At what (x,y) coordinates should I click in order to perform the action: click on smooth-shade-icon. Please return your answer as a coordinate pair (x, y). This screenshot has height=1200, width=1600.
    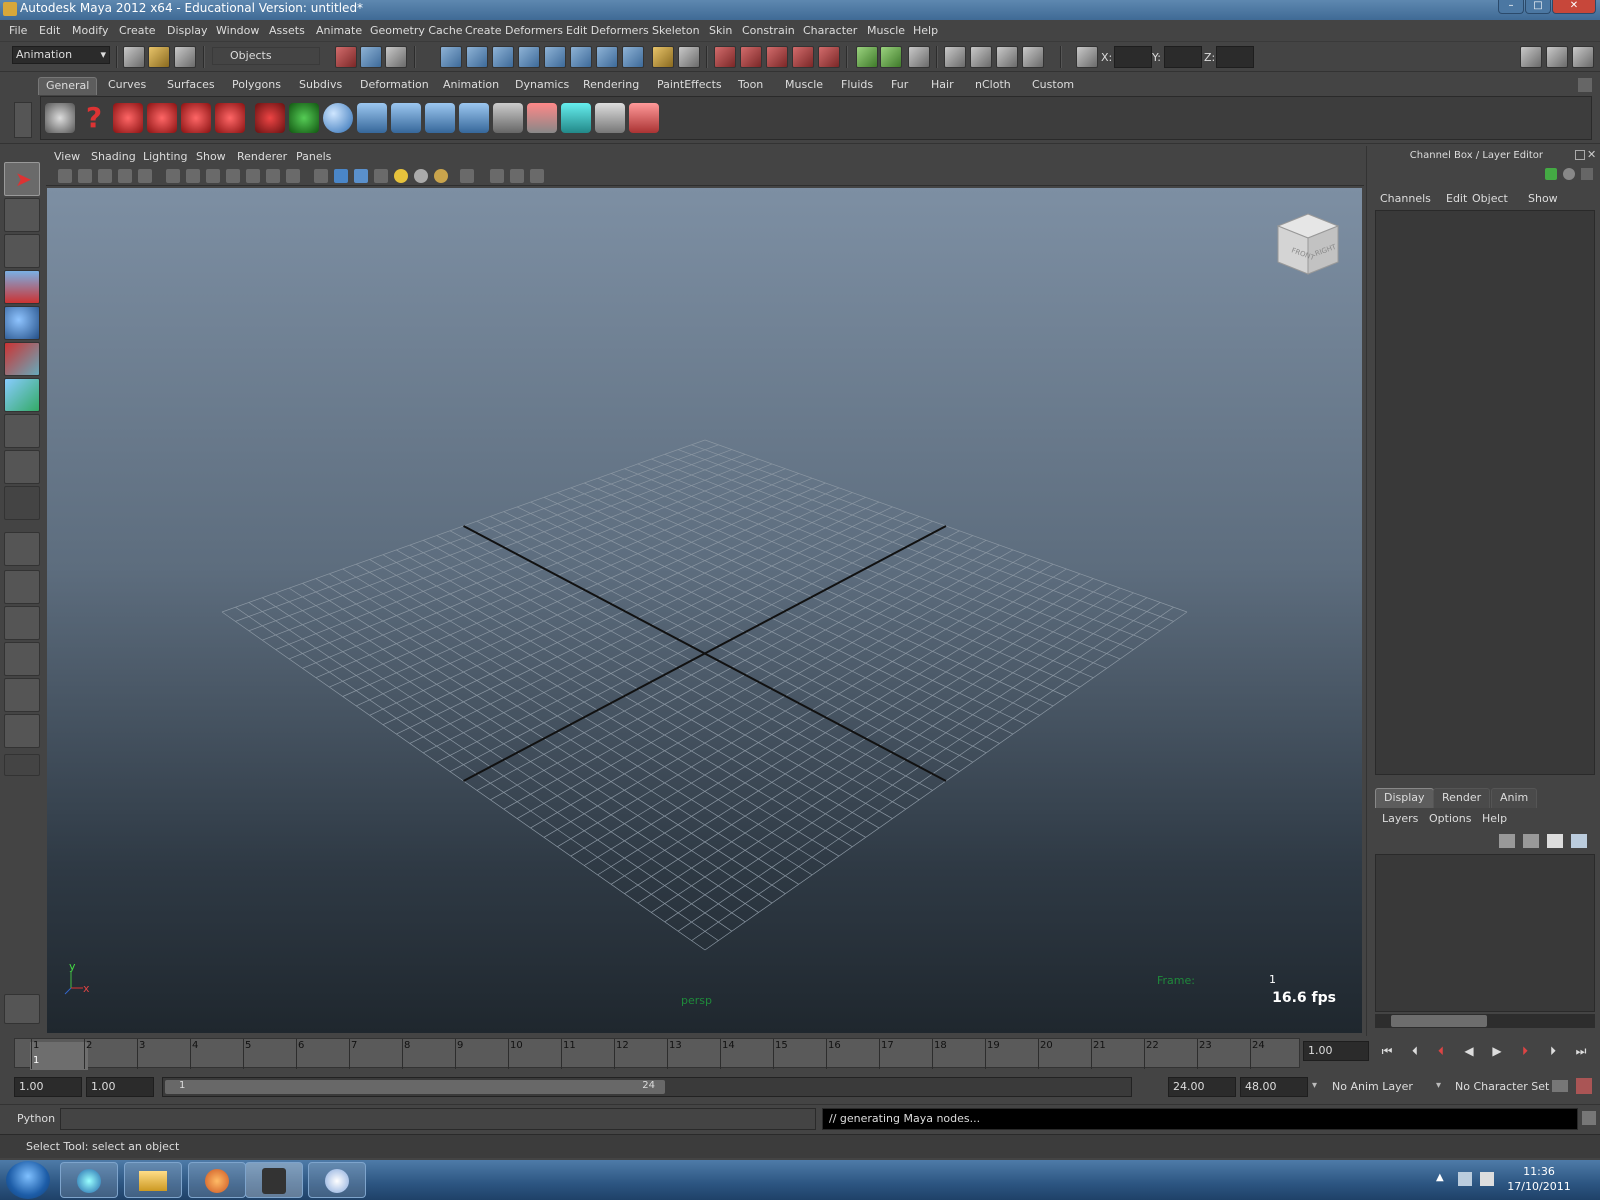
    Looking at the image, I should click on (341, 176).